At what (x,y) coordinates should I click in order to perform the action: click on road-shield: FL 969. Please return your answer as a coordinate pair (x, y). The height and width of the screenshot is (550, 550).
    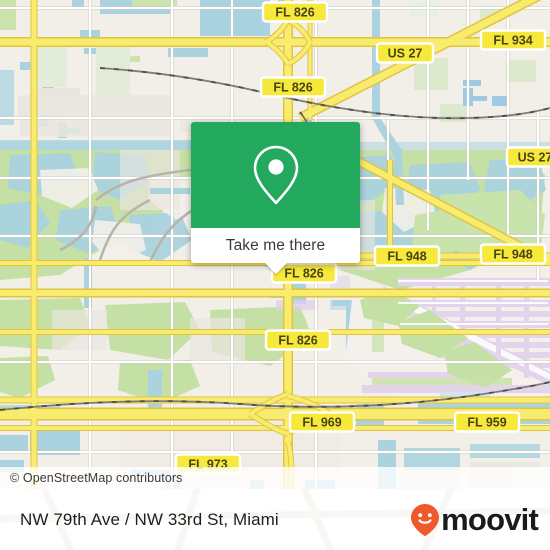
    Looking at the image, I should click on (322, 422).